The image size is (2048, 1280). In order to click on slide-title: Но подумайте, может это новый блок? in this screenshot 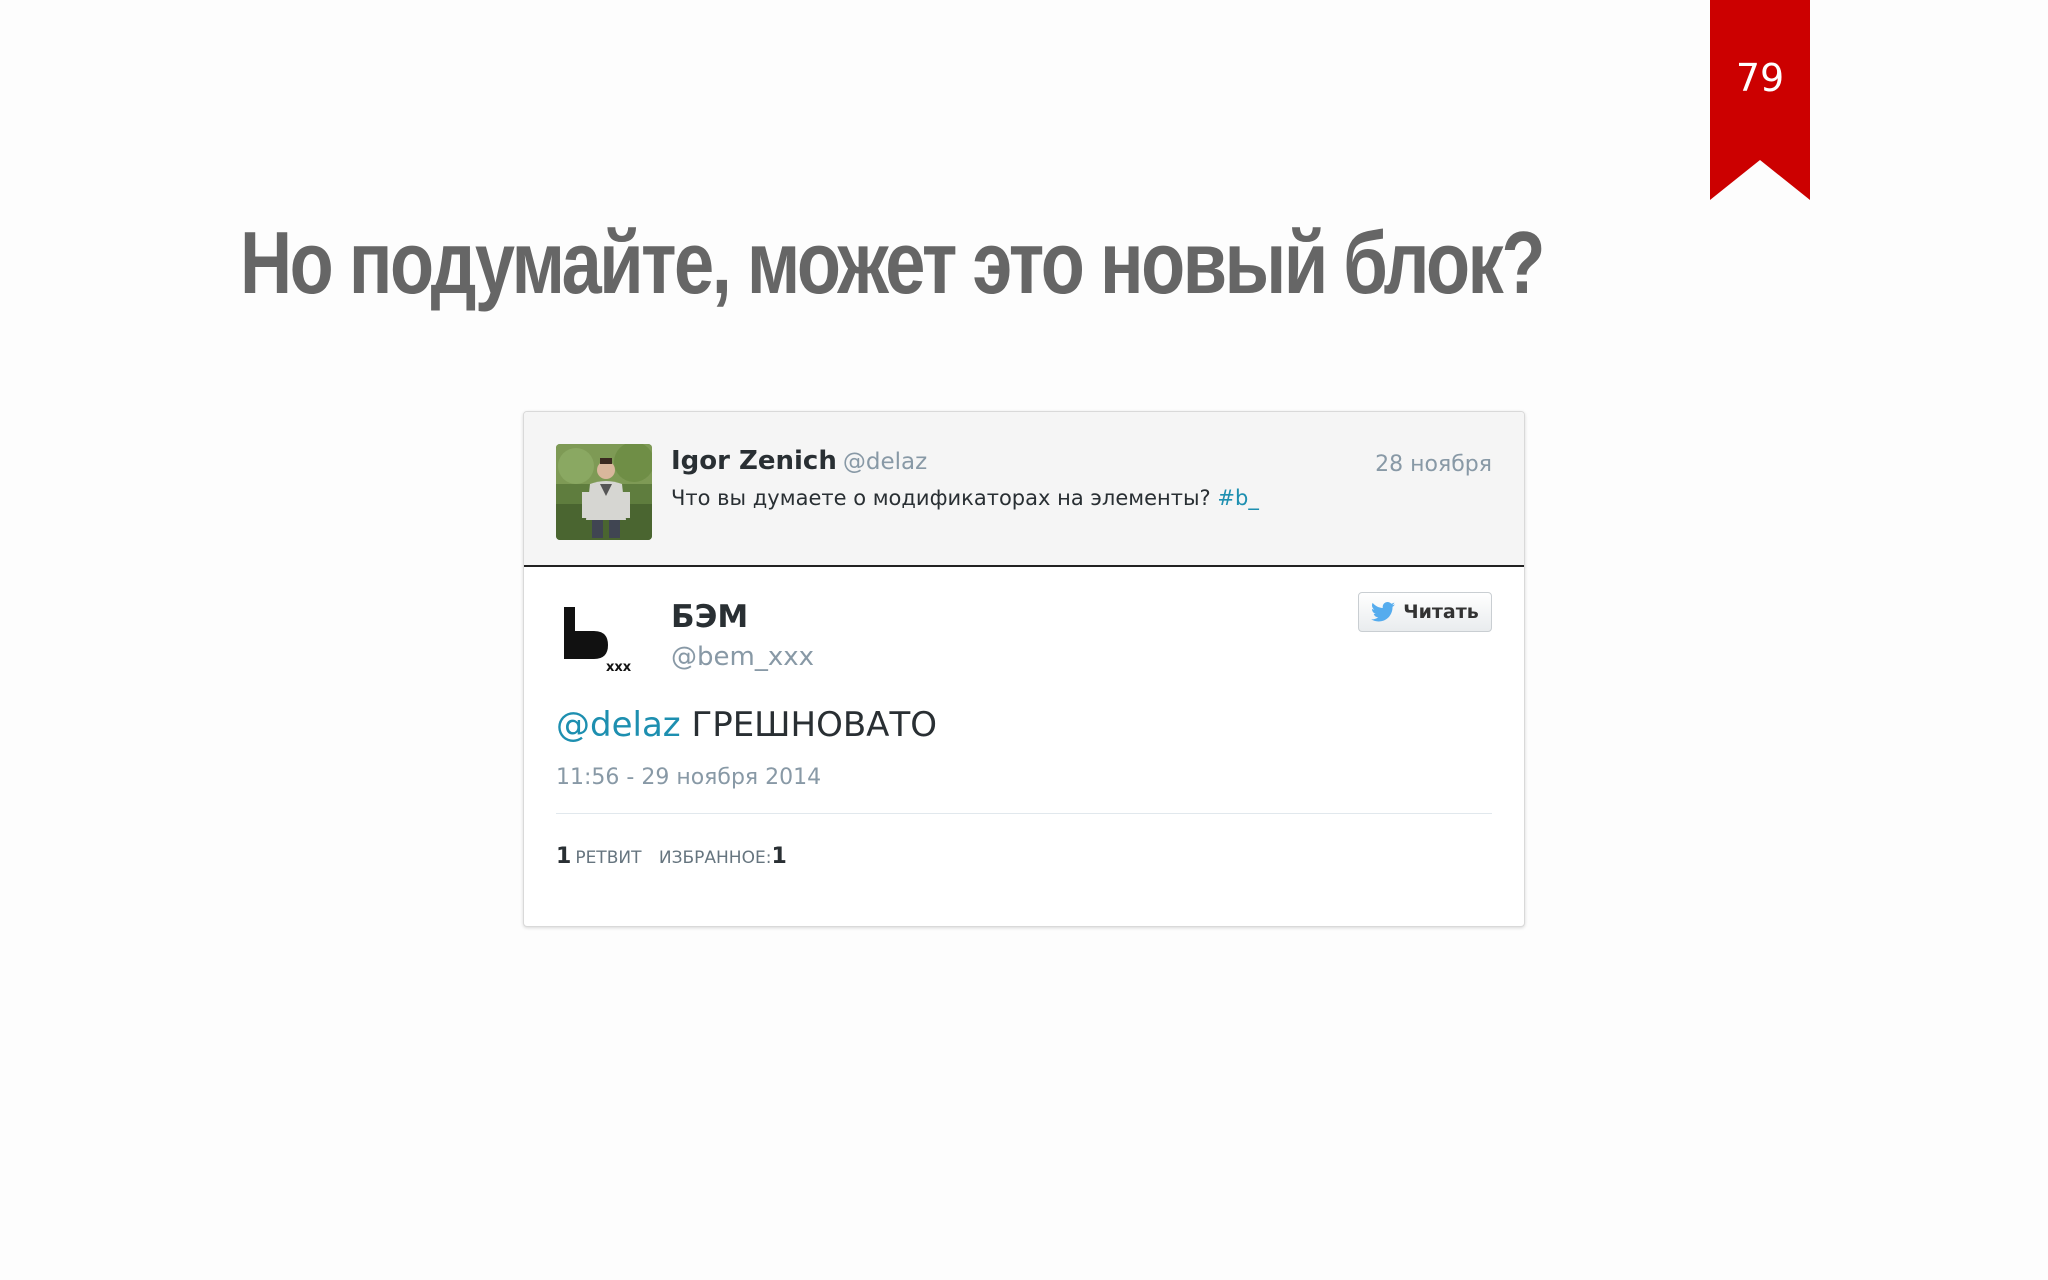, I will do `click(892, 262)`.